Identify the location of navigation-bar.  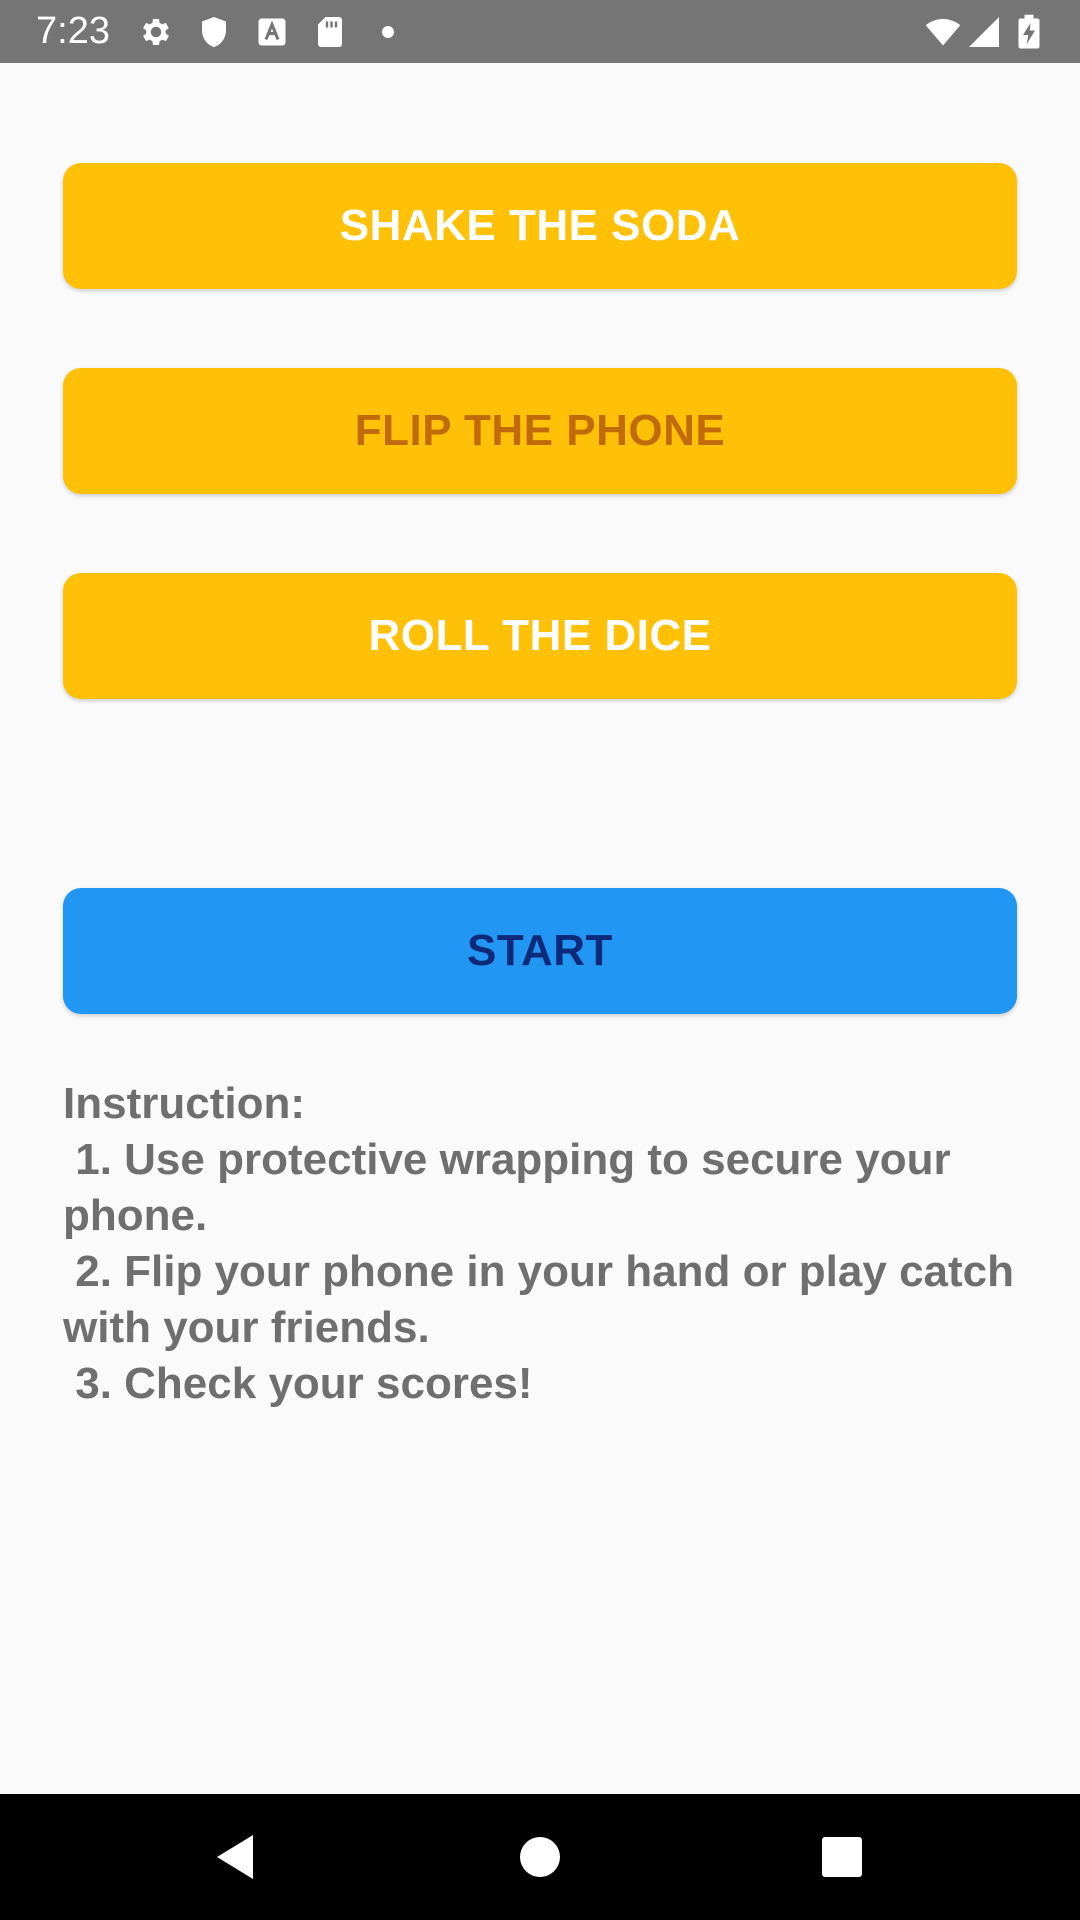
(540, 1857).